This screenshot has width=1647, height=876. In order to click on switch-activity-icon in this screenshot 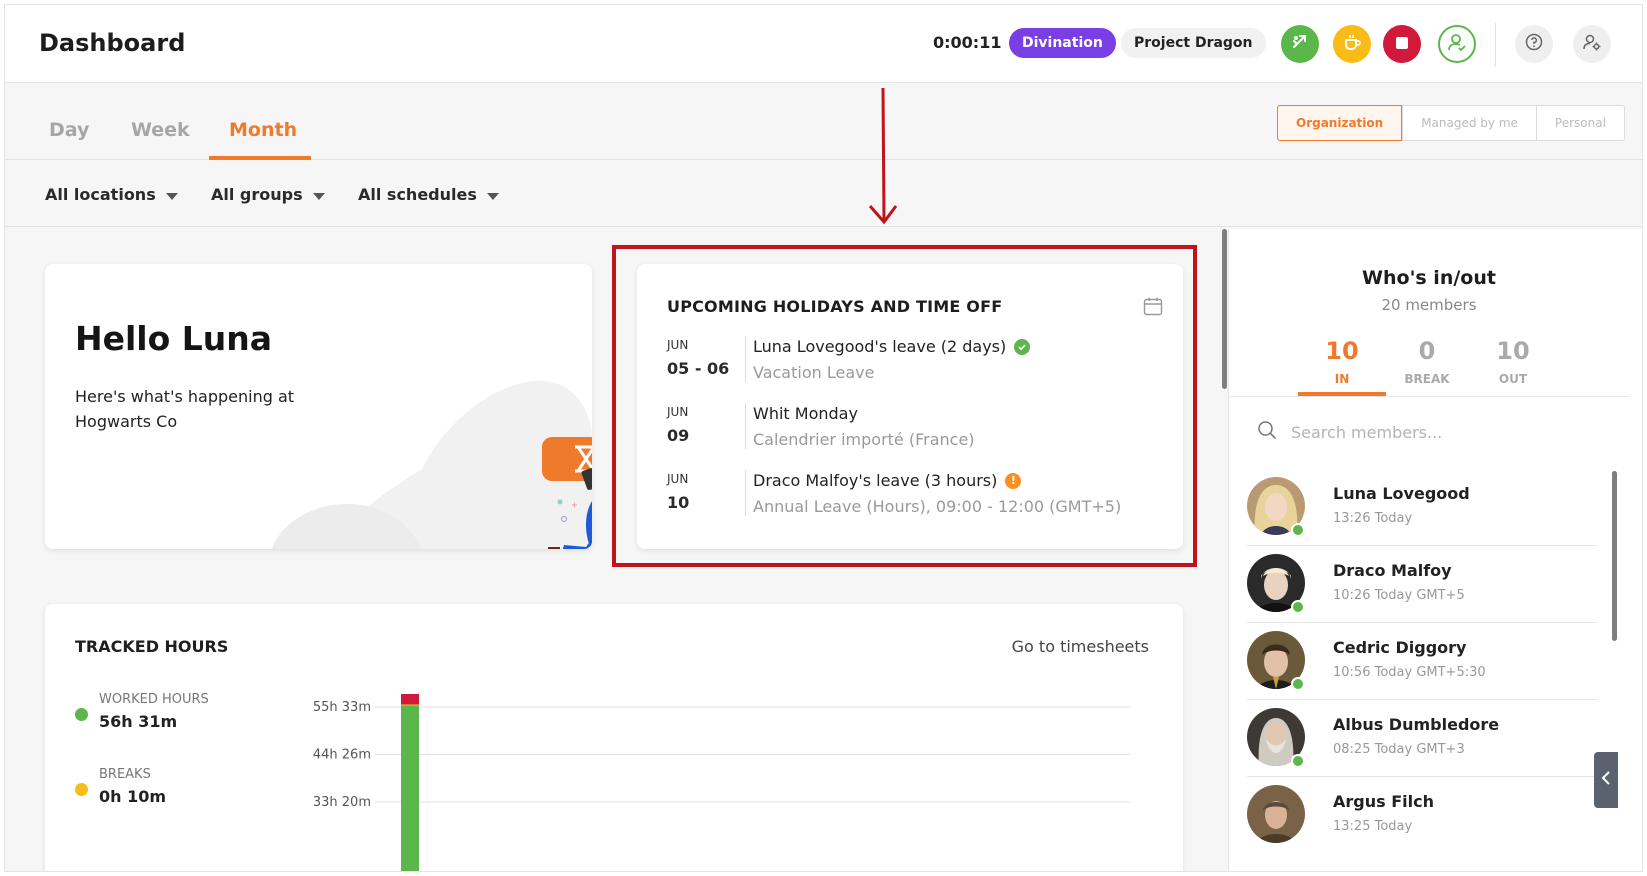, I will do `click(1300, 44)`.